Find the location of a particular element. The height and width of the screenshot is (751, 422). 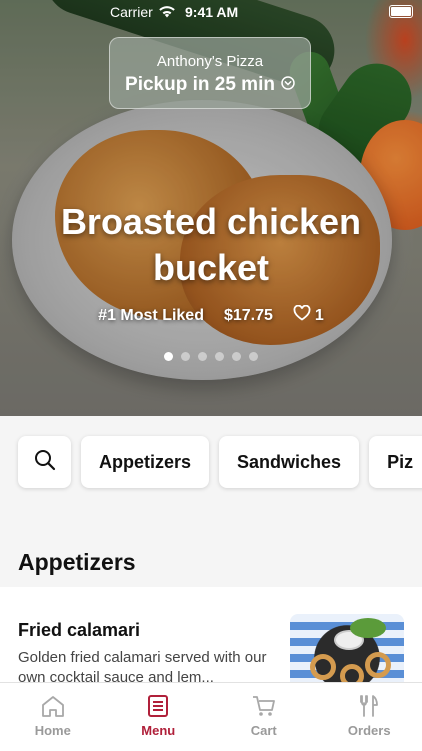

tab-cart: Cart is located at coordinates (264, 717).